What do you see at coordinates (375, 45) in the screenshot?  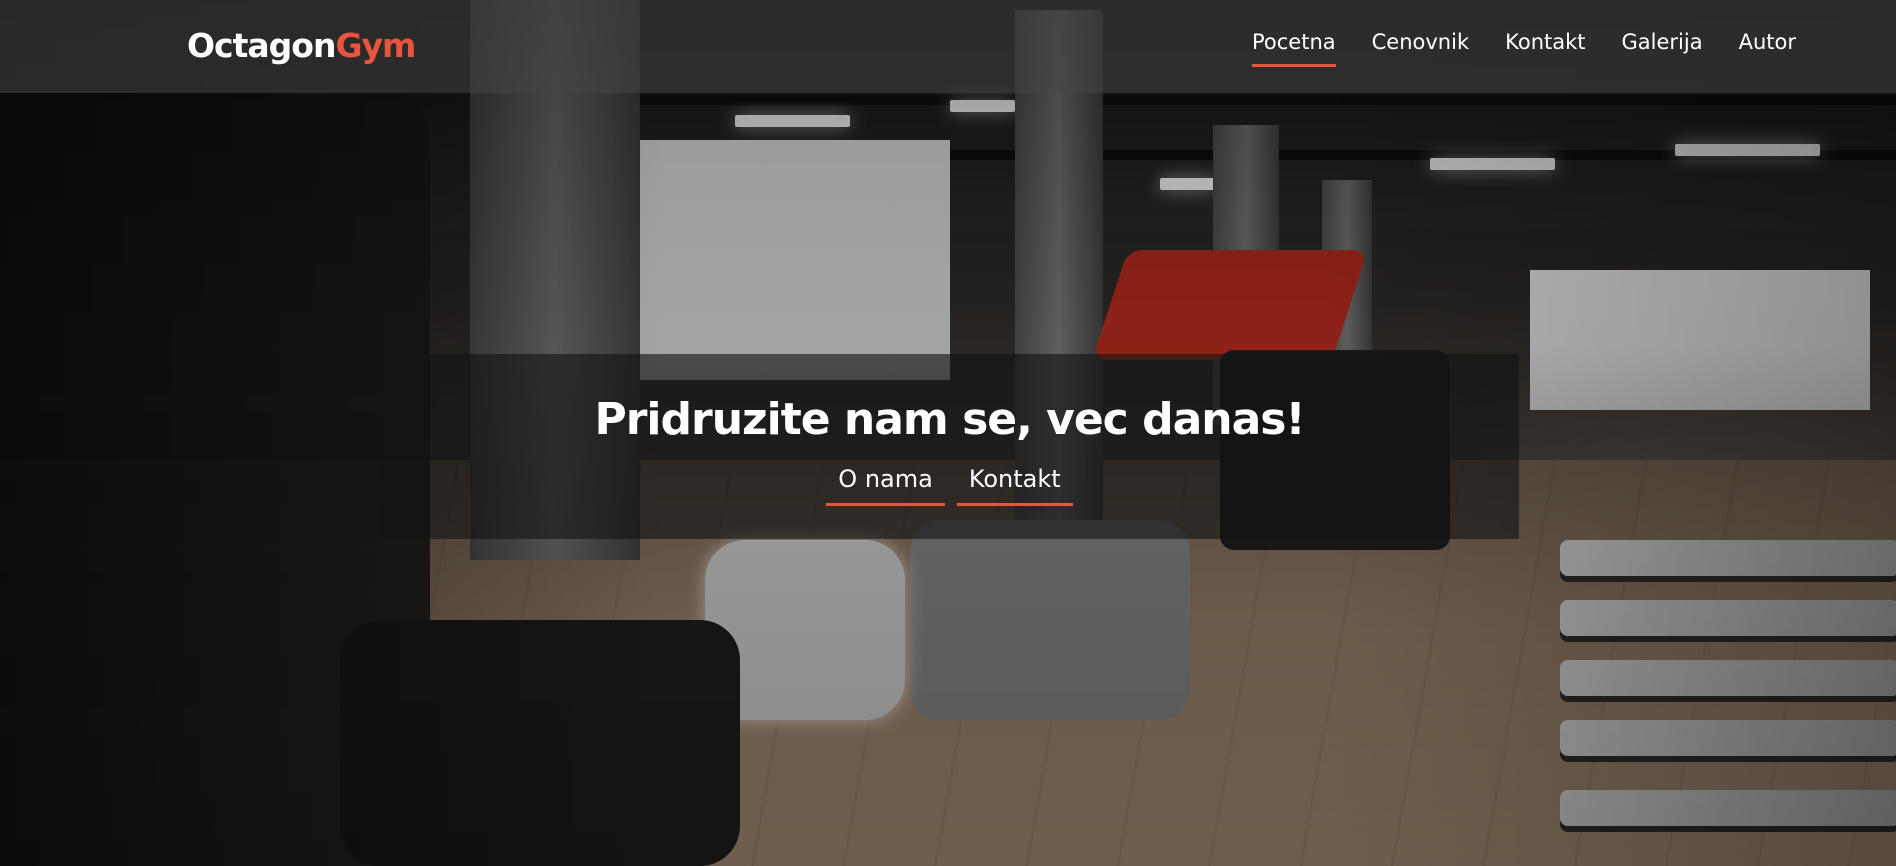 I see `logo-text-accent: Gym` at bounding box center [375, 45].